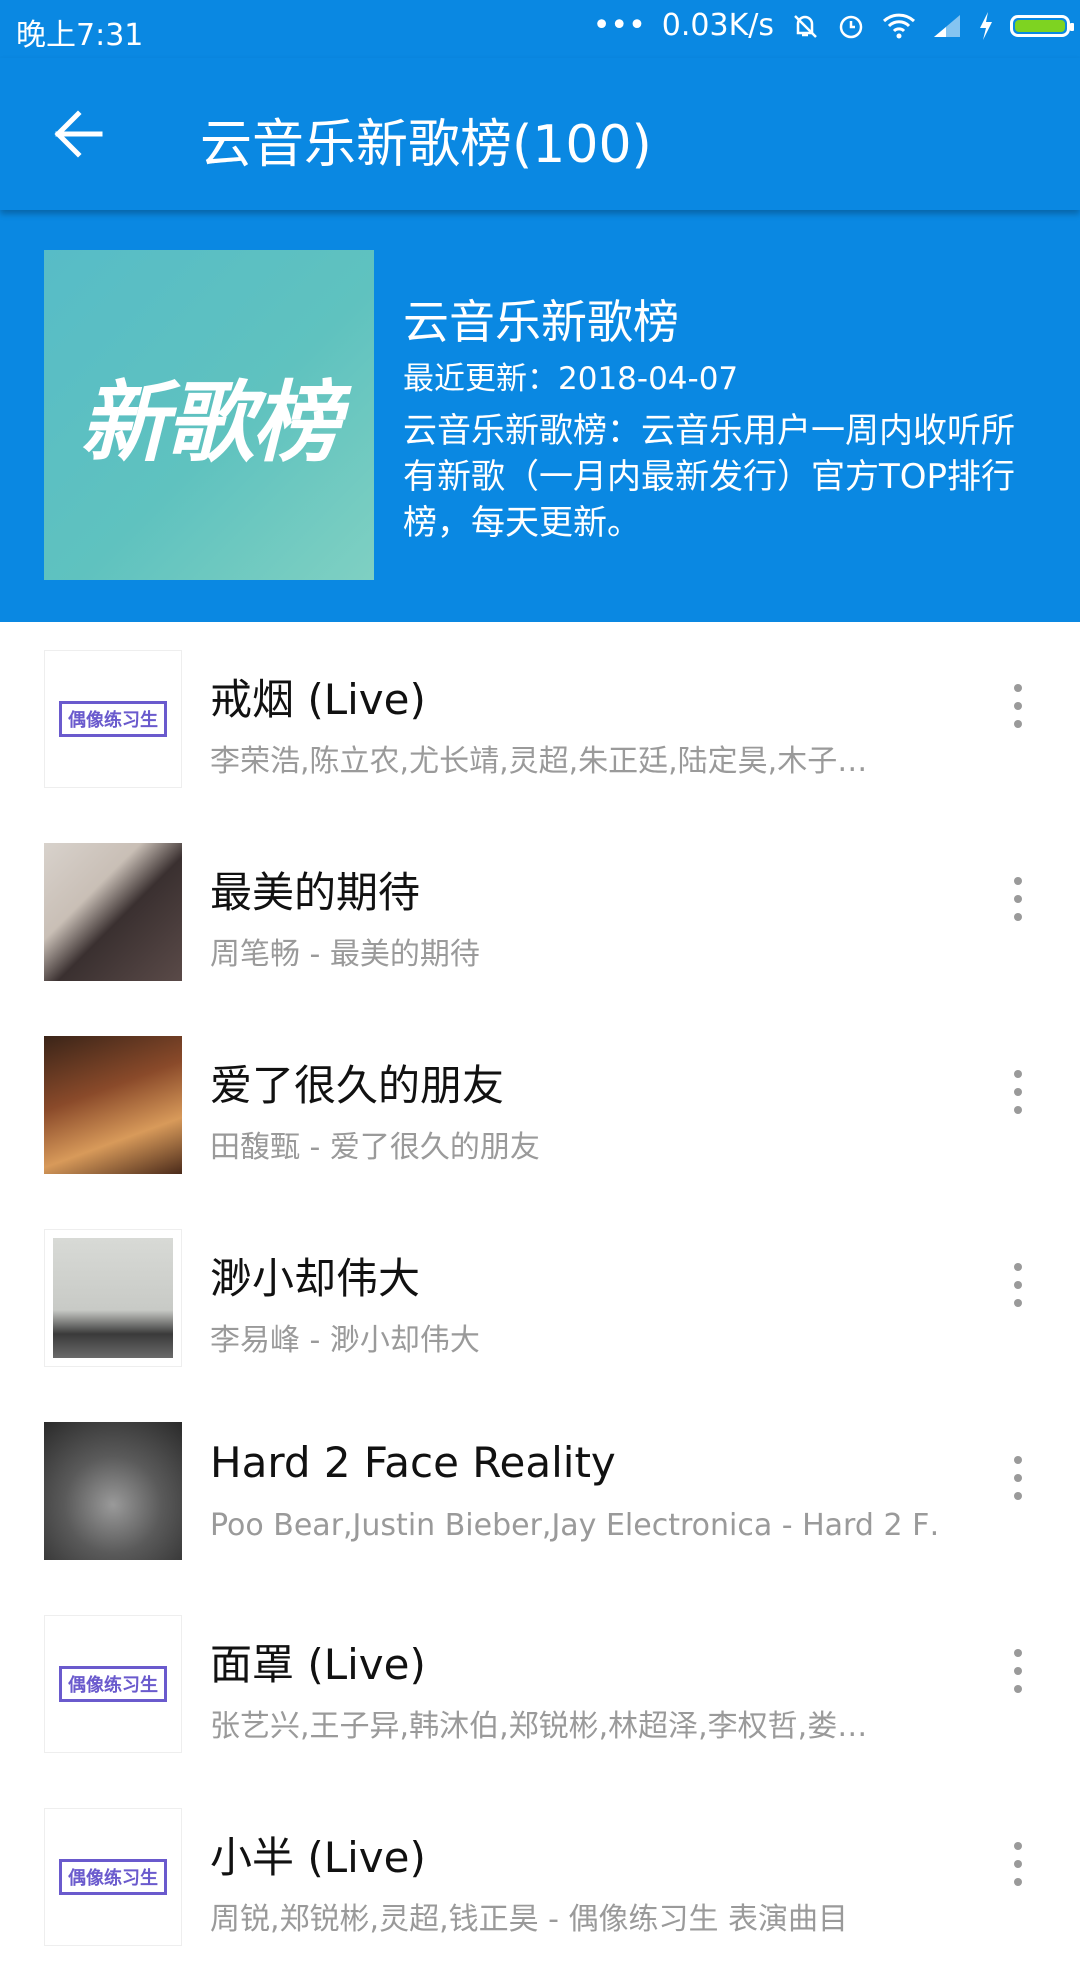 The width and height of the screenshot is (1080, 1973). What do you see at coordinates (209, 422) in the screenshot?
I see `cover-text: 新歌榜` at bounding box center [209, 422].